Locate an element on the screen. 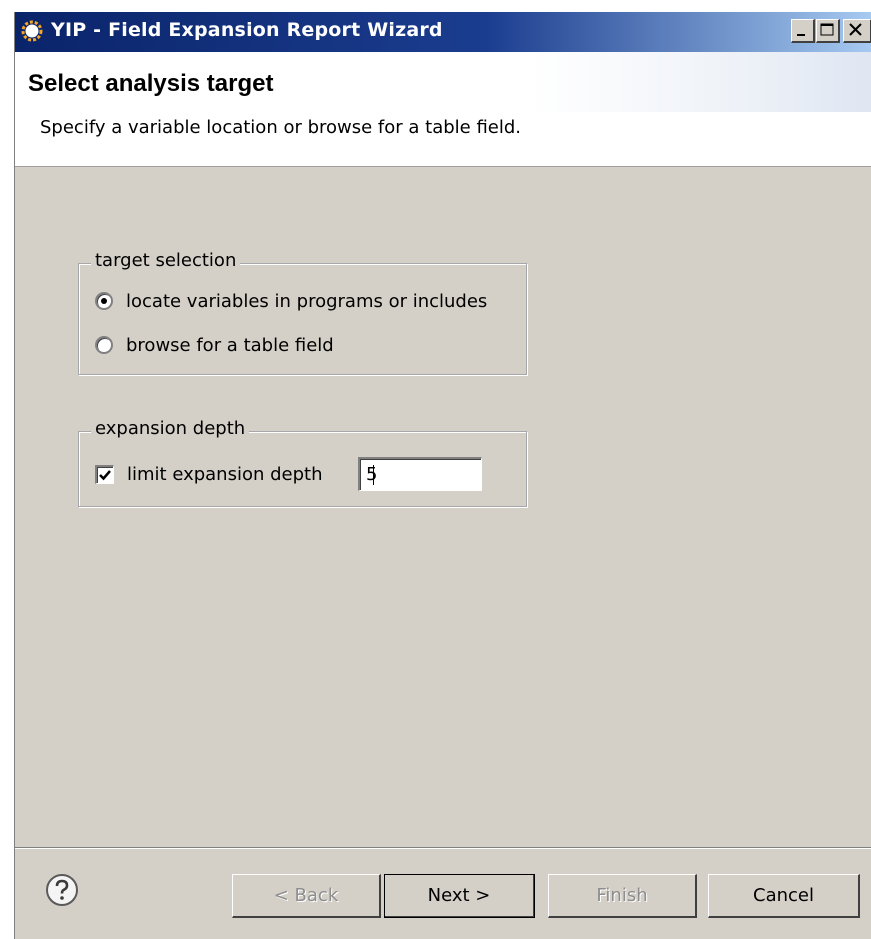 This screenshot has height=939, width=871. maximize-icon is located at coordinates (827, 29).